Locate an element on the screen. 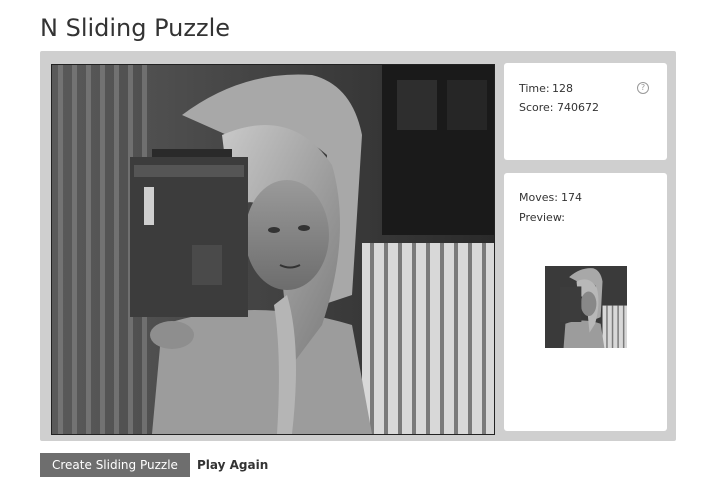  time-value: 128 is located at coordinates (562, 88).